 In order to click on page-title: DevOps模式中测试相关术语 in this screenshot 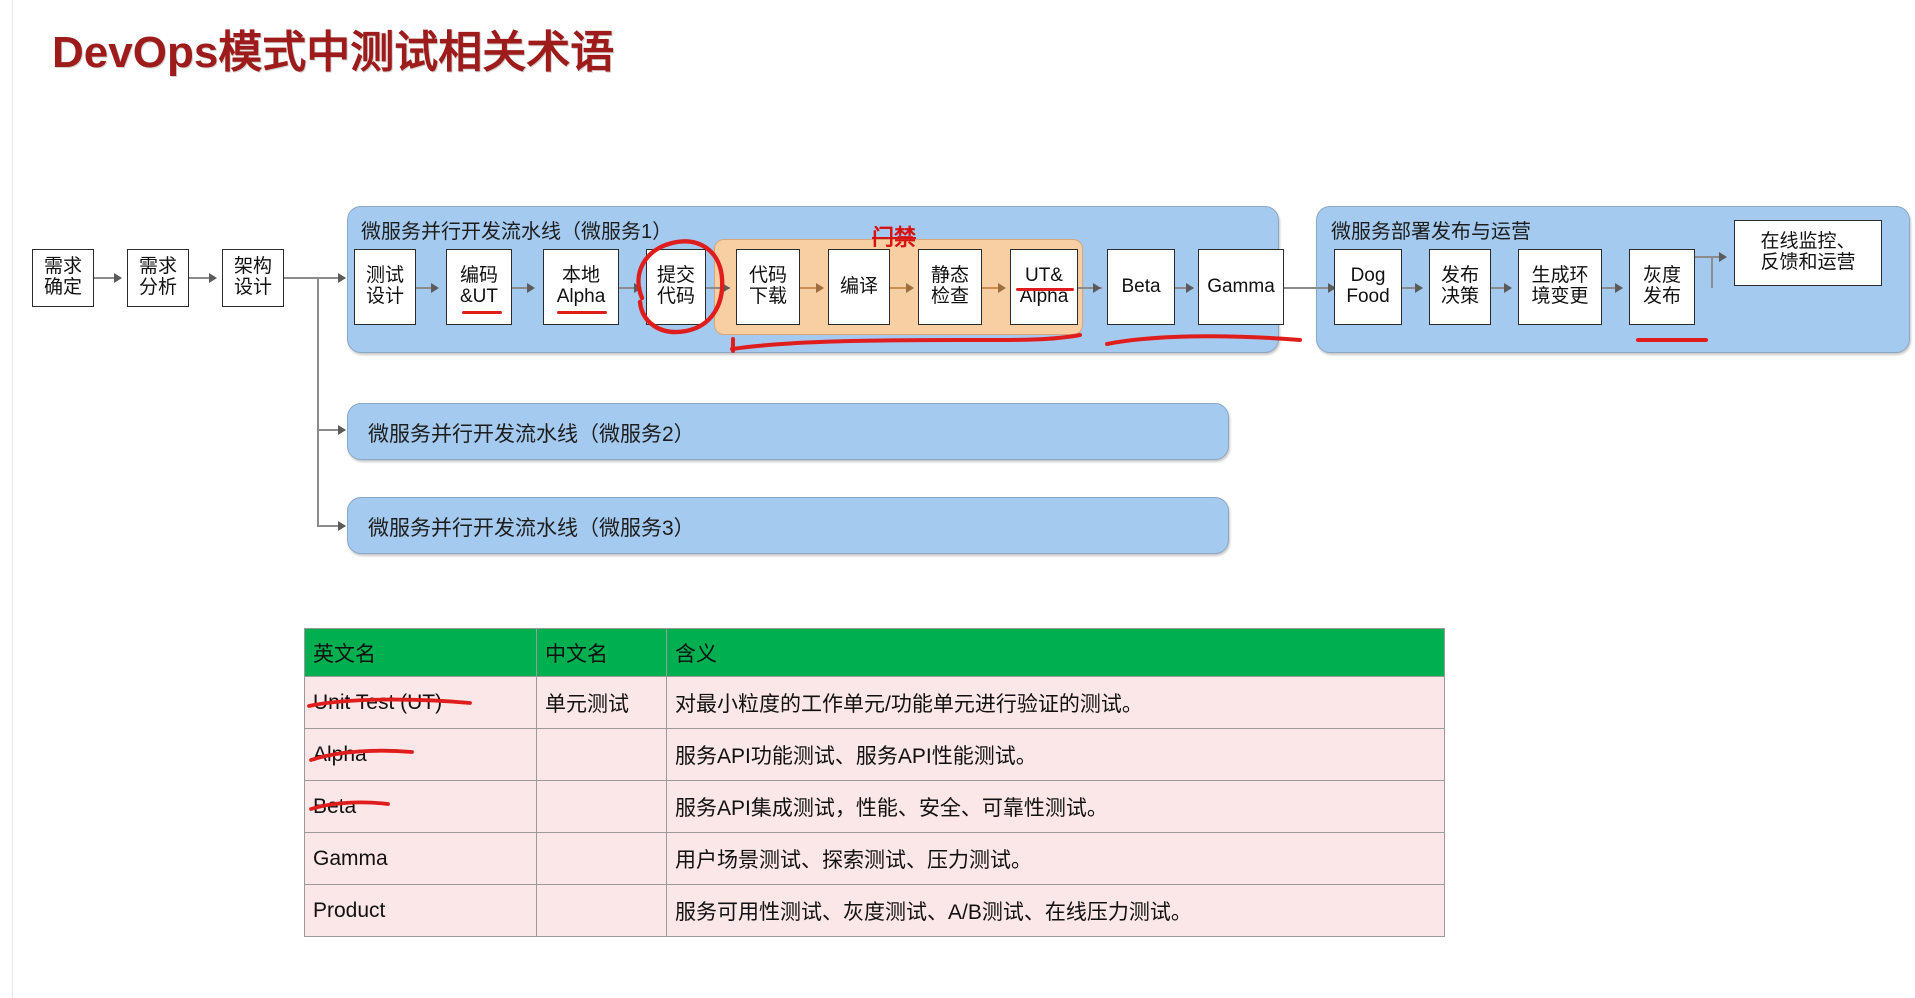, I will do `click(333, 52)`.